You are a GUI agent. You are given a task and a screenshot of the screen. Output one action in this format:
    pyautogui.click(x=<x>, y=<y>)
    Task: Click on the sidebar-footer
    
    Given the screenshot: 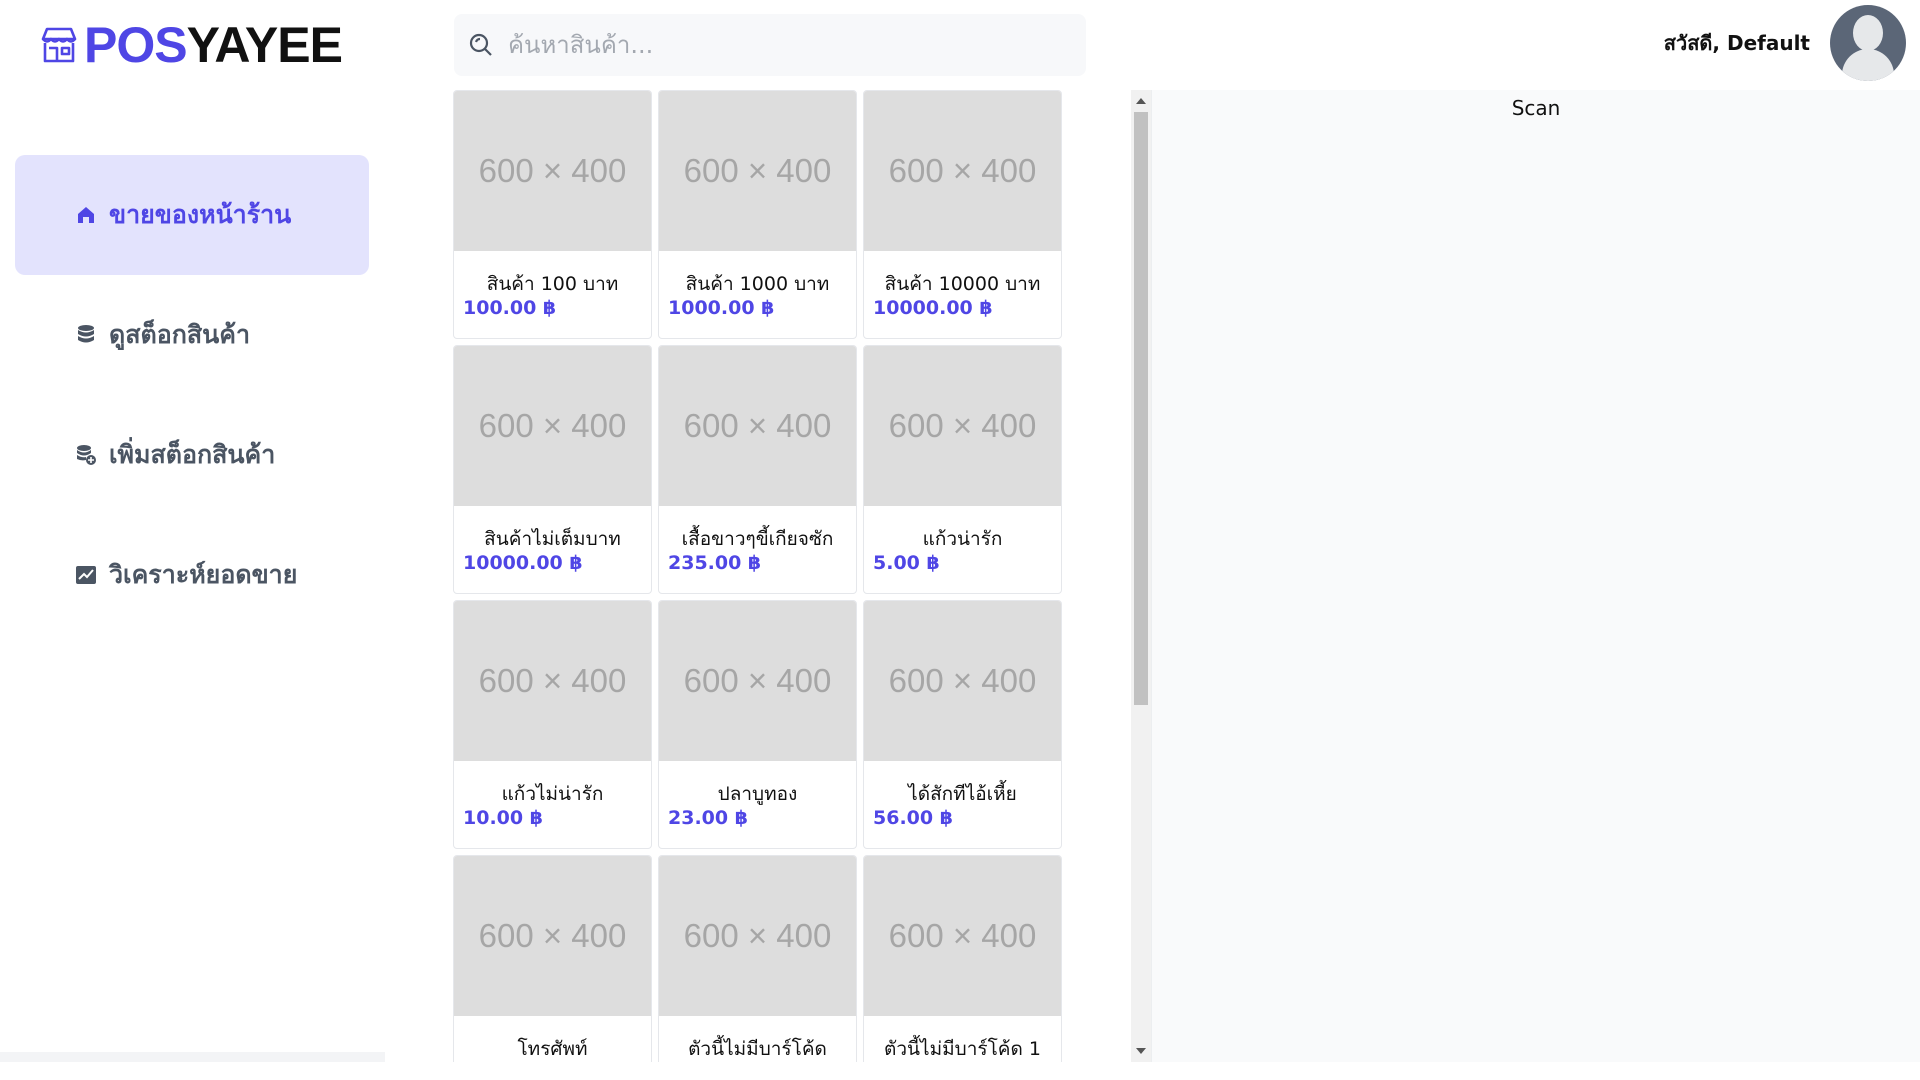 What is the action you would take?
    pyautogui.click(x=192, y=1057)
    